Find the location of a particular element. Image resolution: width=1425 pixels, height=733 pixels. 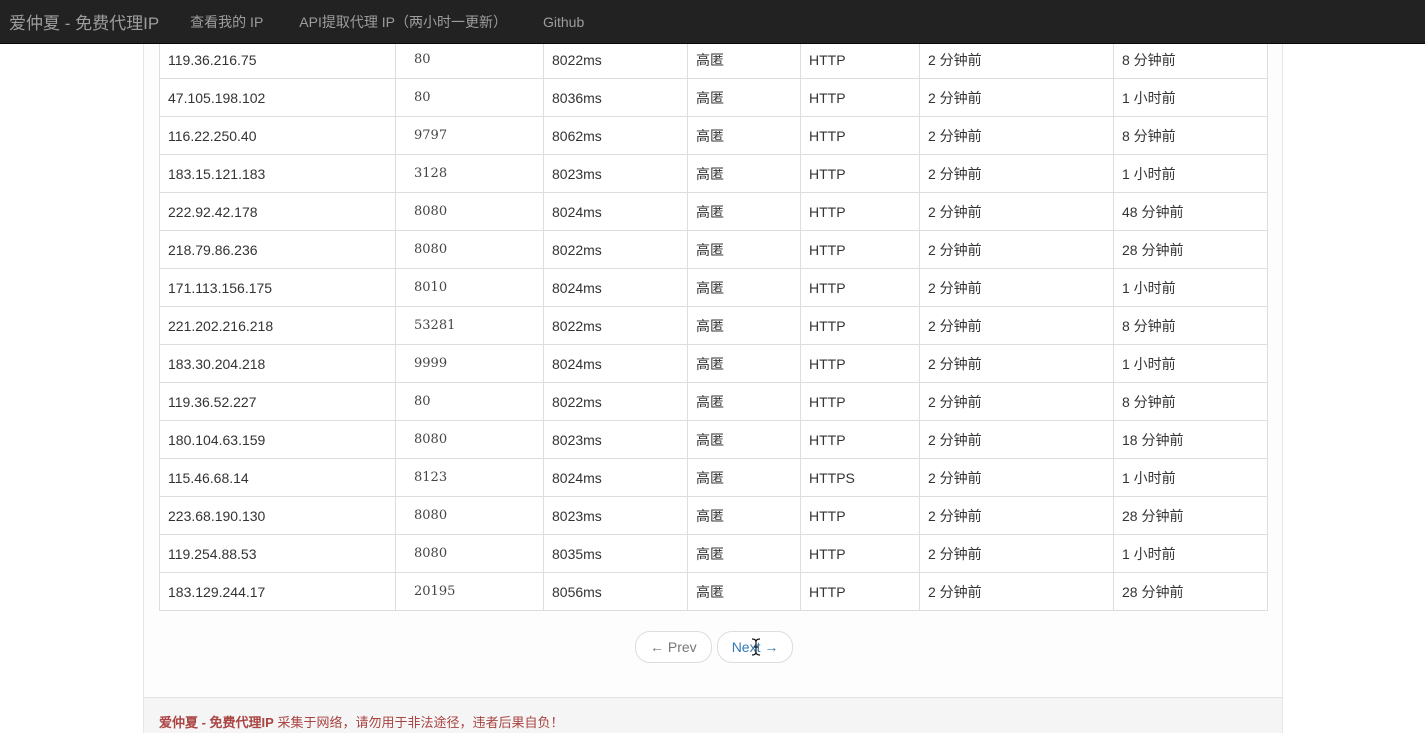

table-row: 183.30.204.218 9999 8024ms 高匿 HTTP 2 分钟前 1 小时前 is located at coordinates (713, 363).